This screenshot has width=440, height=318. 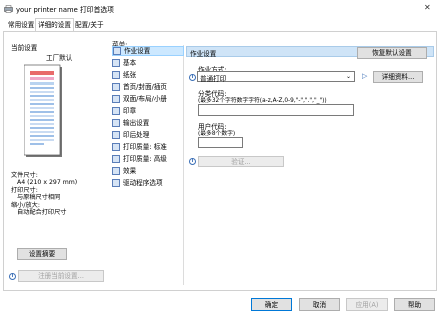 I want to click on chevron-down-icon: ⌄, so click(x=349, y=76).